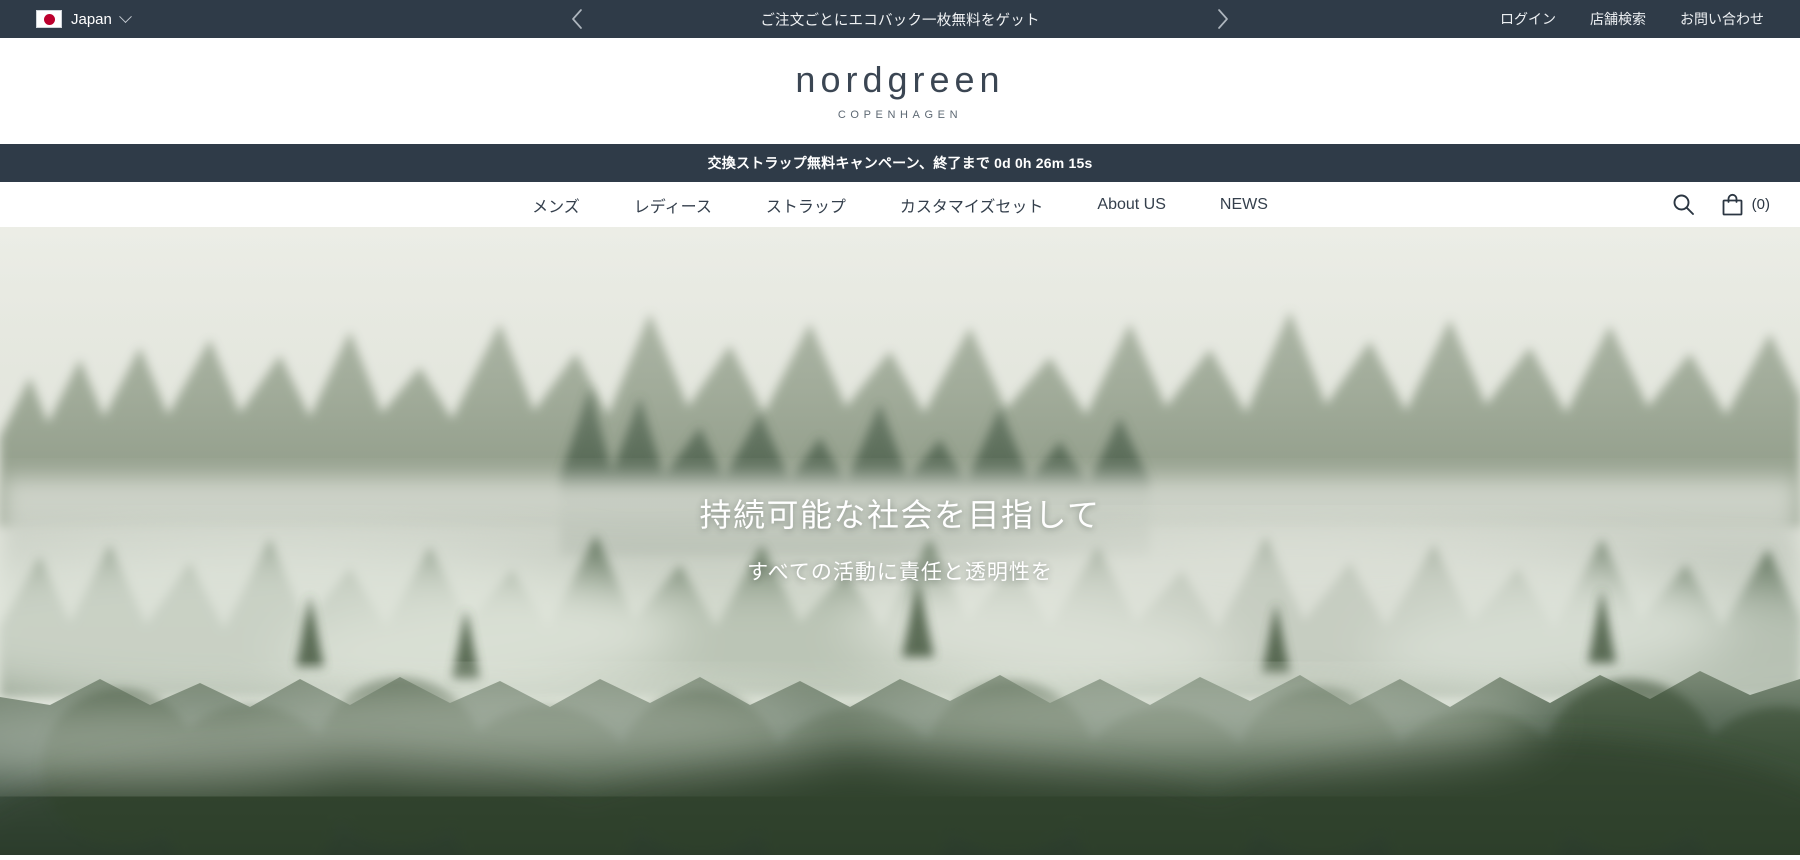  I want to click on logo-bar: nordgreen COPENHAGEN, so click(900, 91).